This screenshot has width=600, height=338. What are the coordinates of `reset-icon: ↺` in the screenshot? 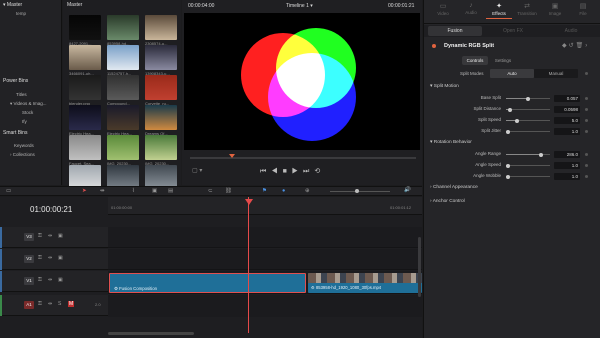 It's located at (572, 46).